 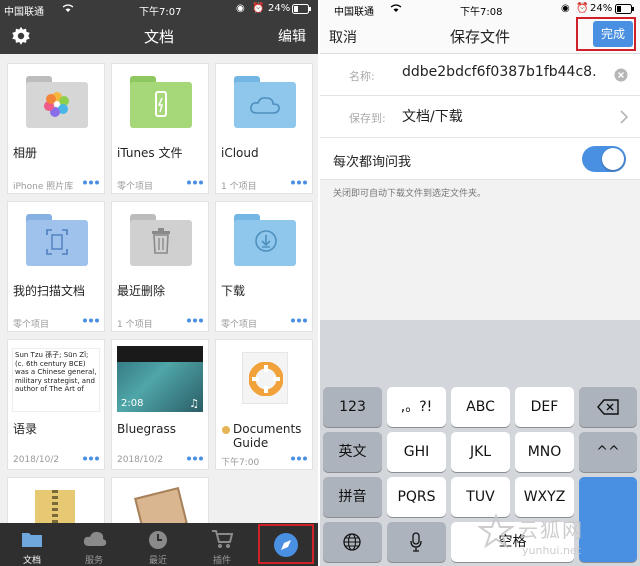 I want to click on tab-services: 服务, so click(x=94, y=544).